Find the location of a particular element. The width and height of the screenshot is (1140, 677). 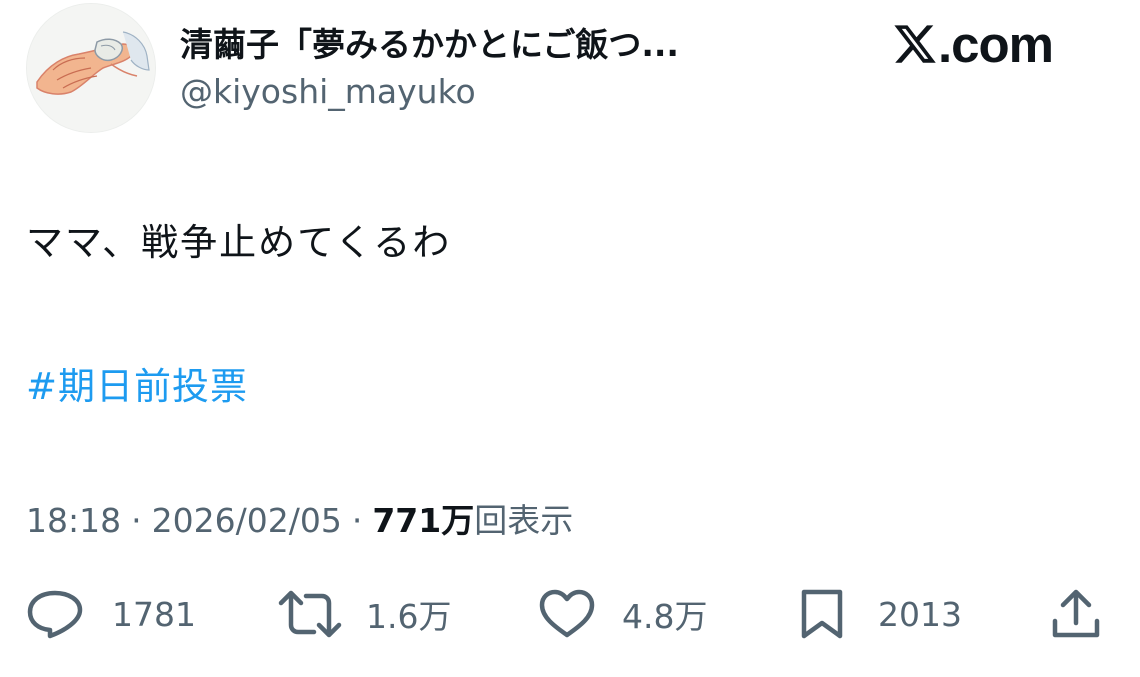

bookmark-button: 2013 is located at coordinates (880, 614).